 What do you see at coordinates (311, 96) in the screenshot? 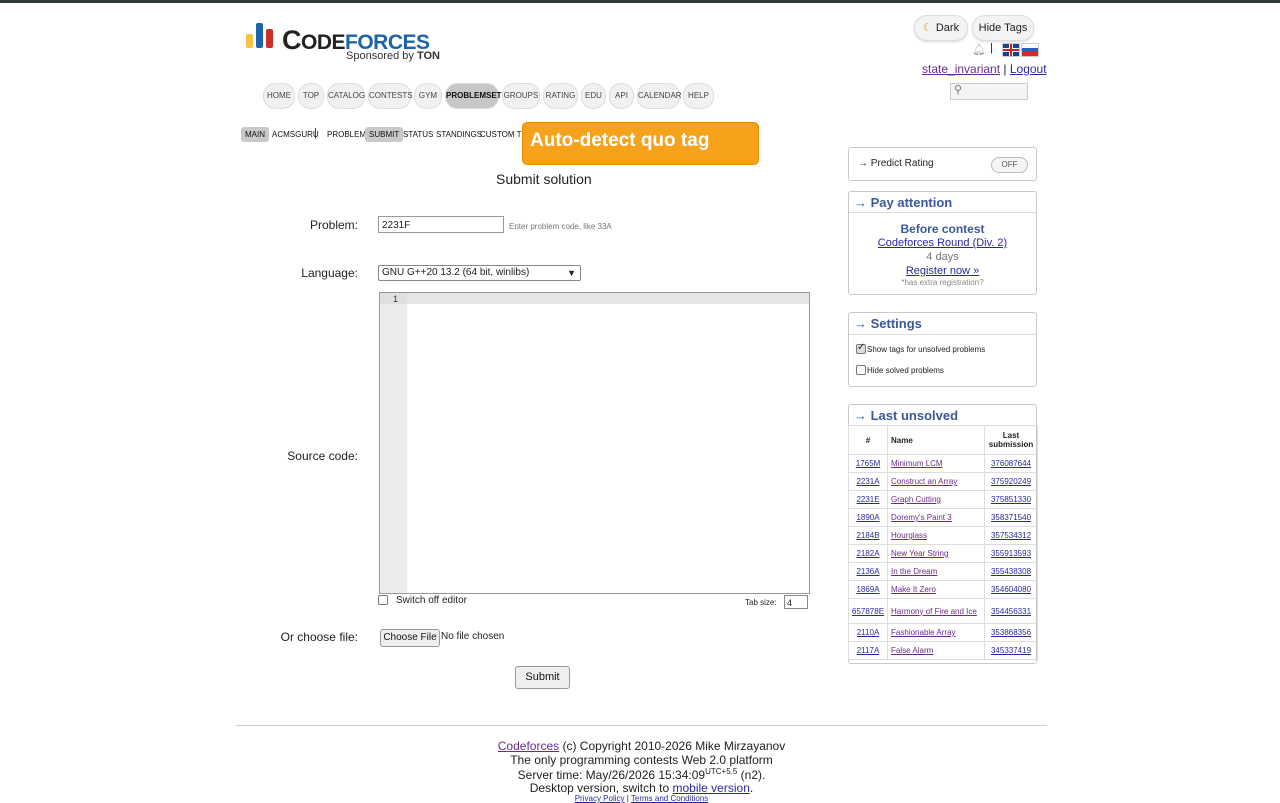
I see `menu-top: Top` at bounding box center [311, 96].